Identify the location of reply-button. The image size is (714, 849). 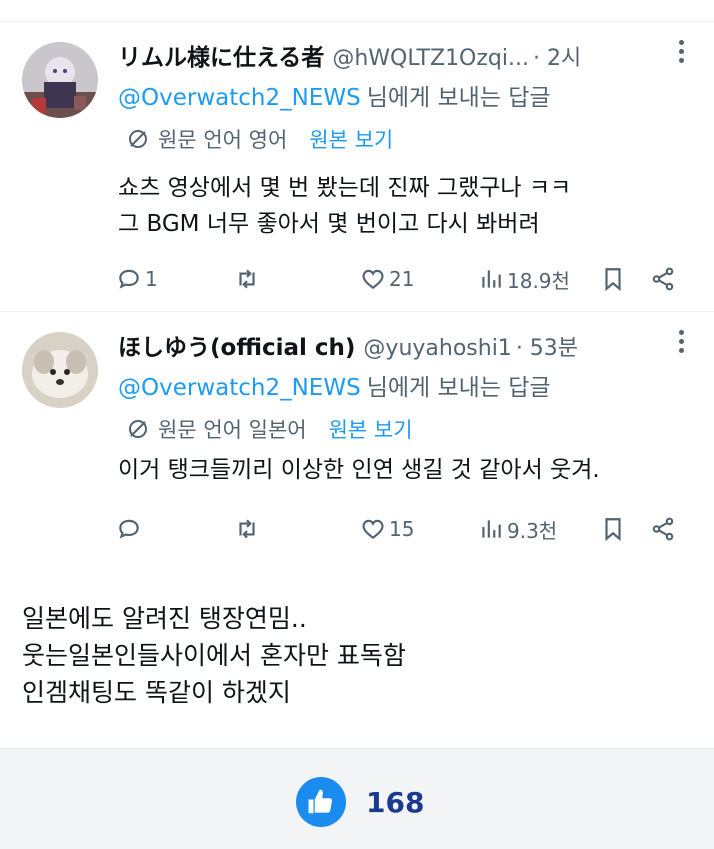
(130, 529).